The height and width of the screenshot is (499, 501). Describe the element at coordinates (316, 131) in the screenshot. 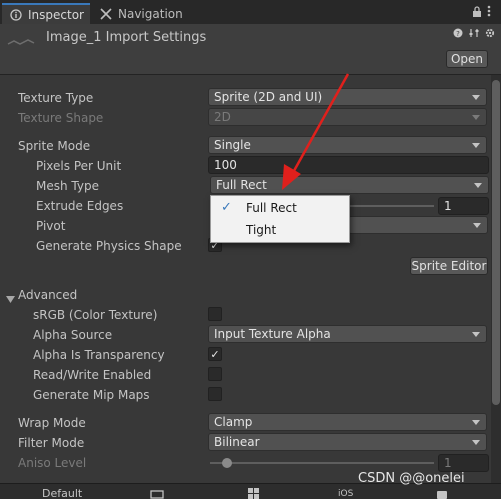

I see `annotation-arrow-icon` at that location.